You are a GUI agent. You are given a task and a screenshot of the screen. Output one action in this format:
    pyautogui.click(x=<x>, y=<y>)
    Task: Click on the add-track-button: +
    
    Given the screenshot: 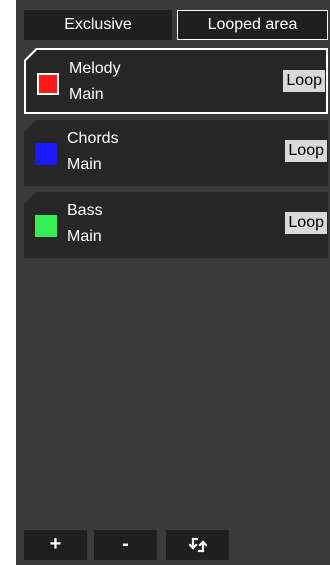 What is the action you would take?
    pyautogui.click(x=55, y=545)
    